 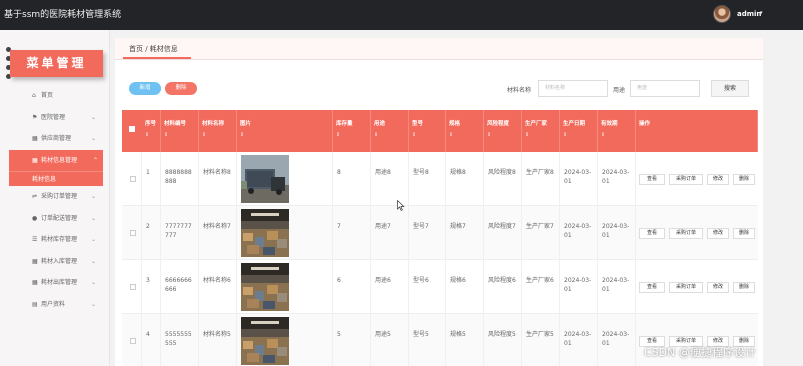 I want to click on column-header: 型号 ⇕, so click(x=427, y=131).